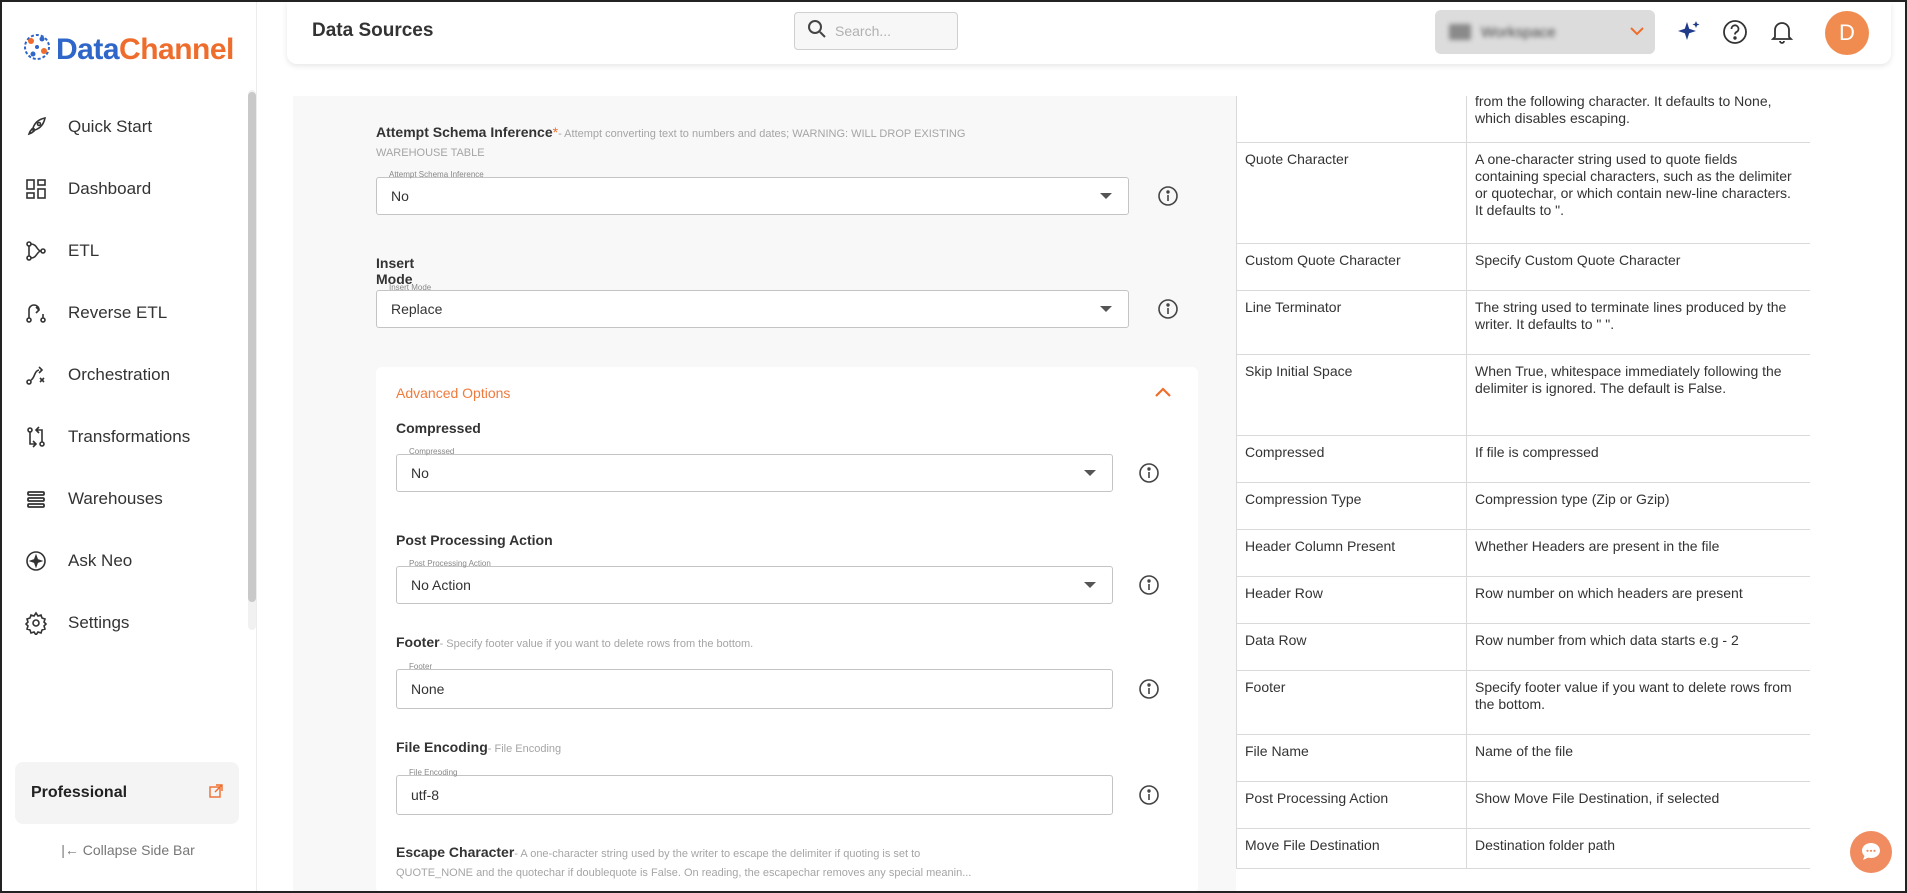 The width and height of the screenshot is (1907, 893). I want to click on advanced-options-toggle: Advanced Options, so click(453, 393).